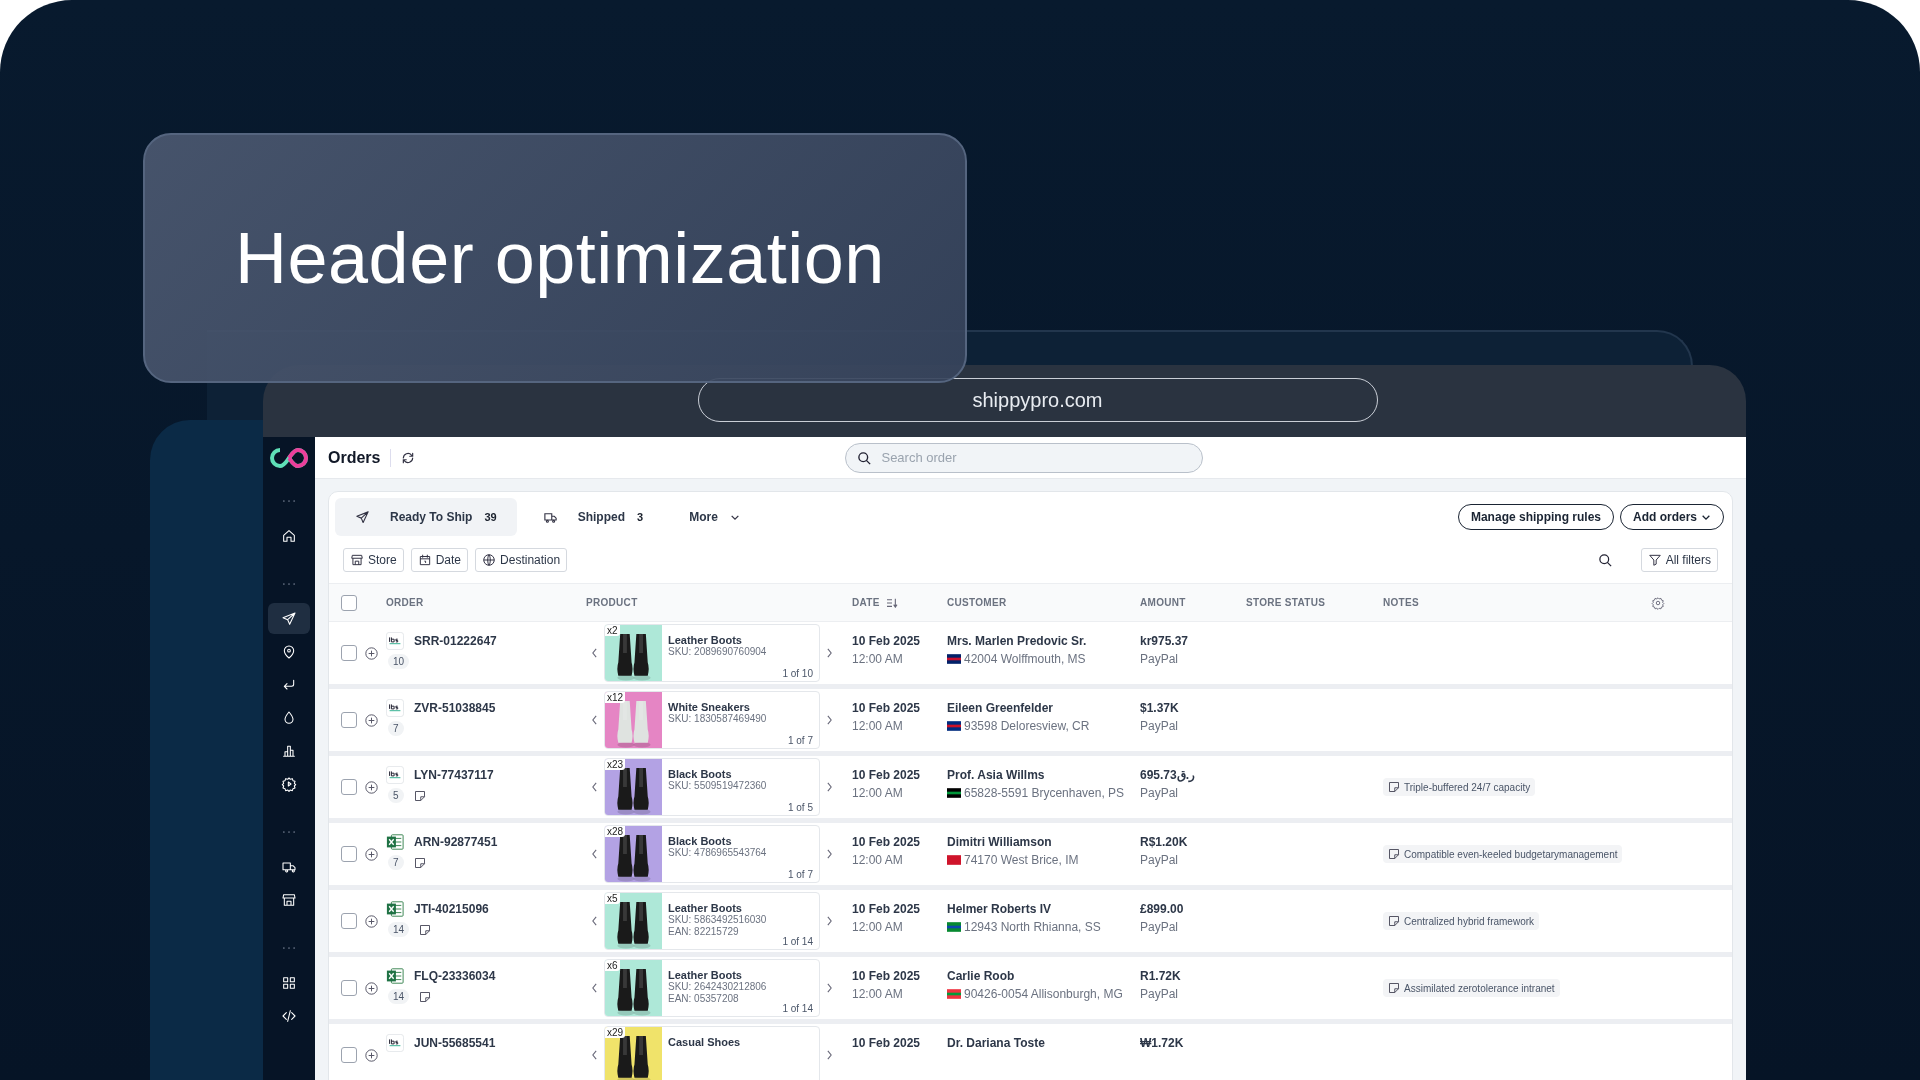 The height and width of the screenshot is (1080, 1920). I want to click on page-title: Orders, so click(360, 457).